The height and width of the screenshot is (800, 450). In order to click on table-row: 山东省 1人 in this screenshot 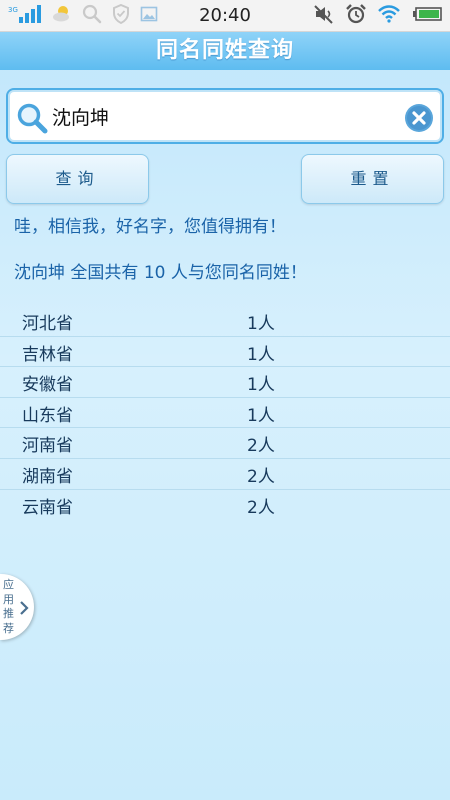, I will do `click(225, 413)`.